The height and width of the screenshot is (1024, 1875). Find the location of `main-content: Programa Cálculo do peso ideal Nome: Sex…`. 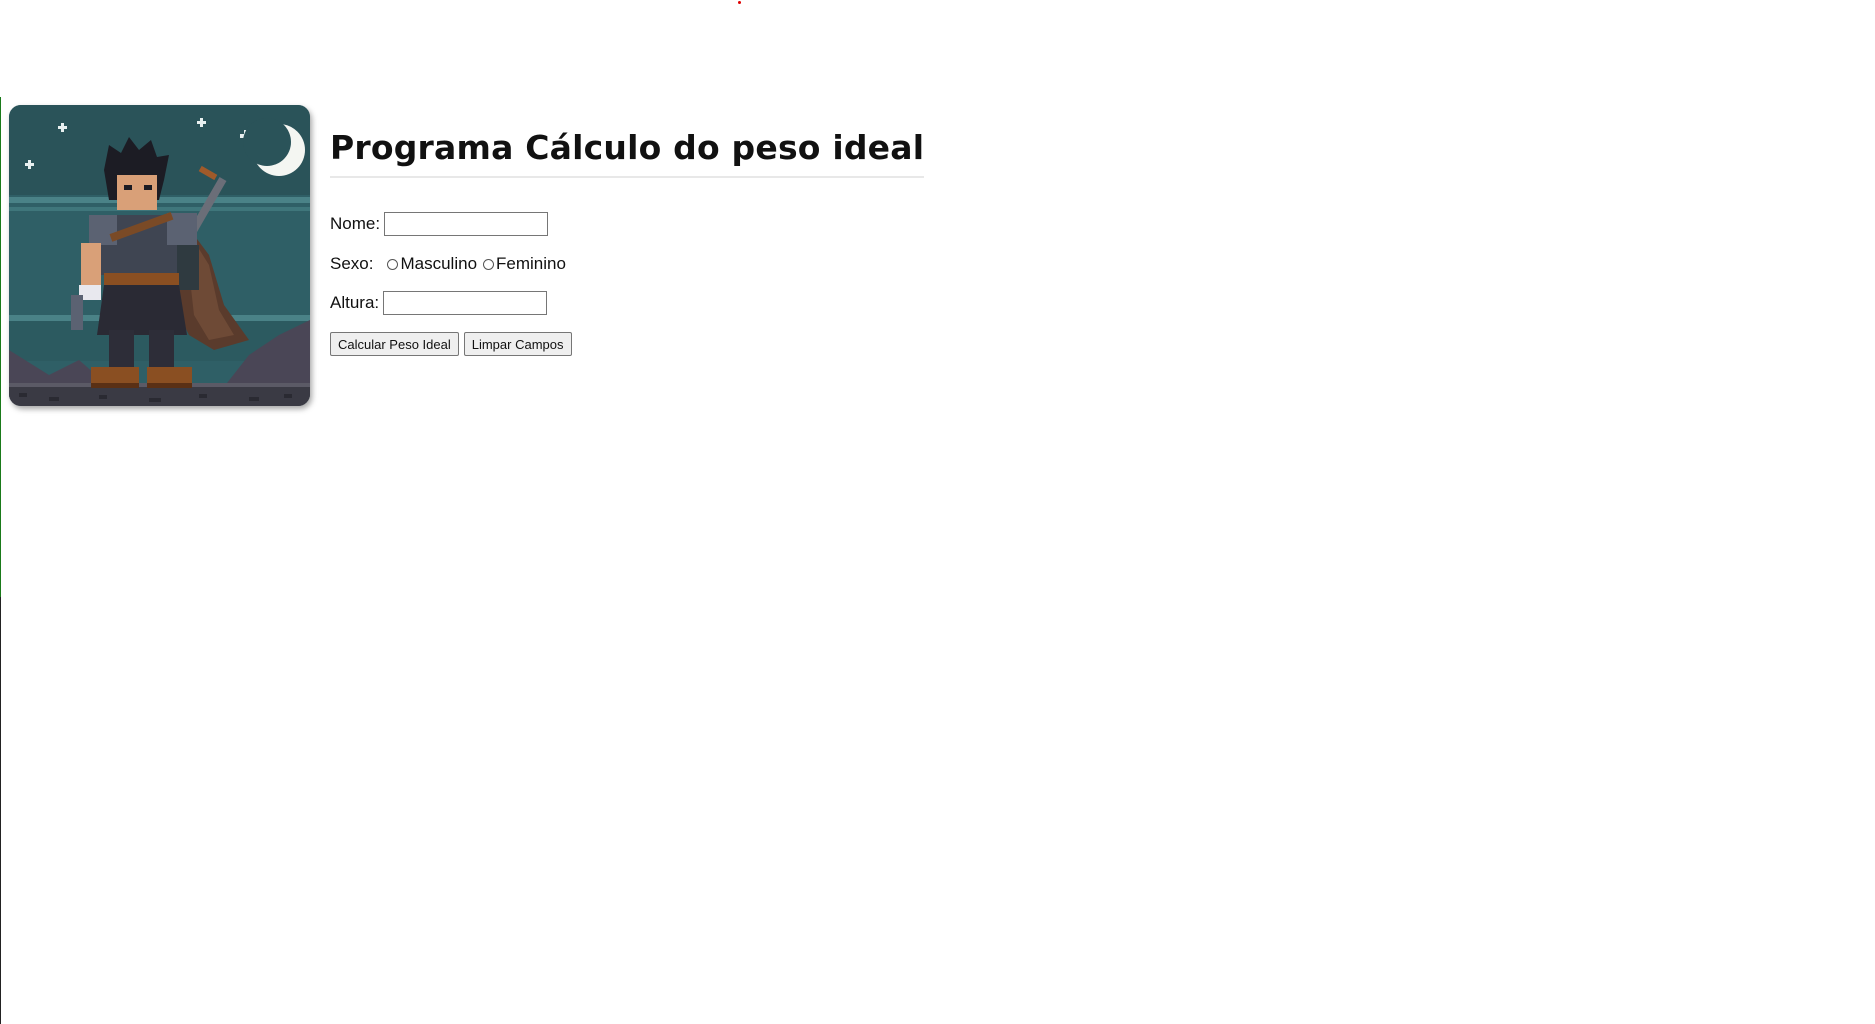

main-content: Programa Cálculo do peso ideal Nome: Sex… is located at coordinates (627, 238).